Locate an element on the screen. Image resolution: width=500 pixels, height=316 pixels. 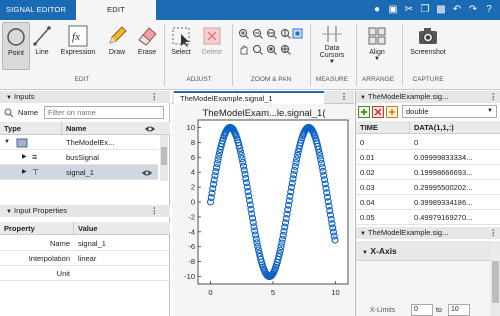
property-row: Interpolation linear is located at coordinates (85, 258).